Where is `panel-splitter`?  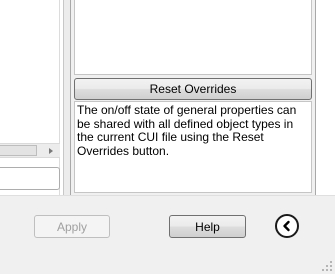
panel-splitter is located at coordinates (66, 97).